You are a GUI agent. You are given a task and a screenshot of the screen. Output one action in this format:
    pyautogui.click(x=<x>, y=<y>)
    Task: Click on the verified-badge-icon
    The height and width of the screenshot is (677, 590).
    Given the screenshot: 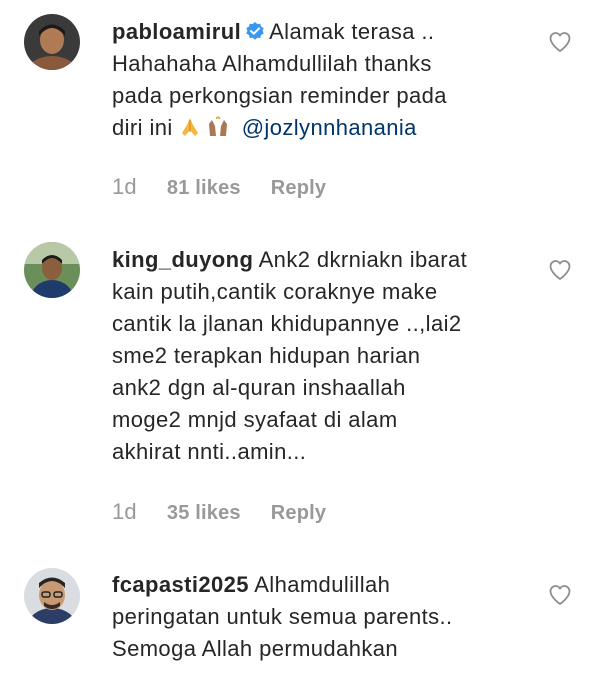 What is the action you would take?
    pyautogui.click(x=255, y=31)
    